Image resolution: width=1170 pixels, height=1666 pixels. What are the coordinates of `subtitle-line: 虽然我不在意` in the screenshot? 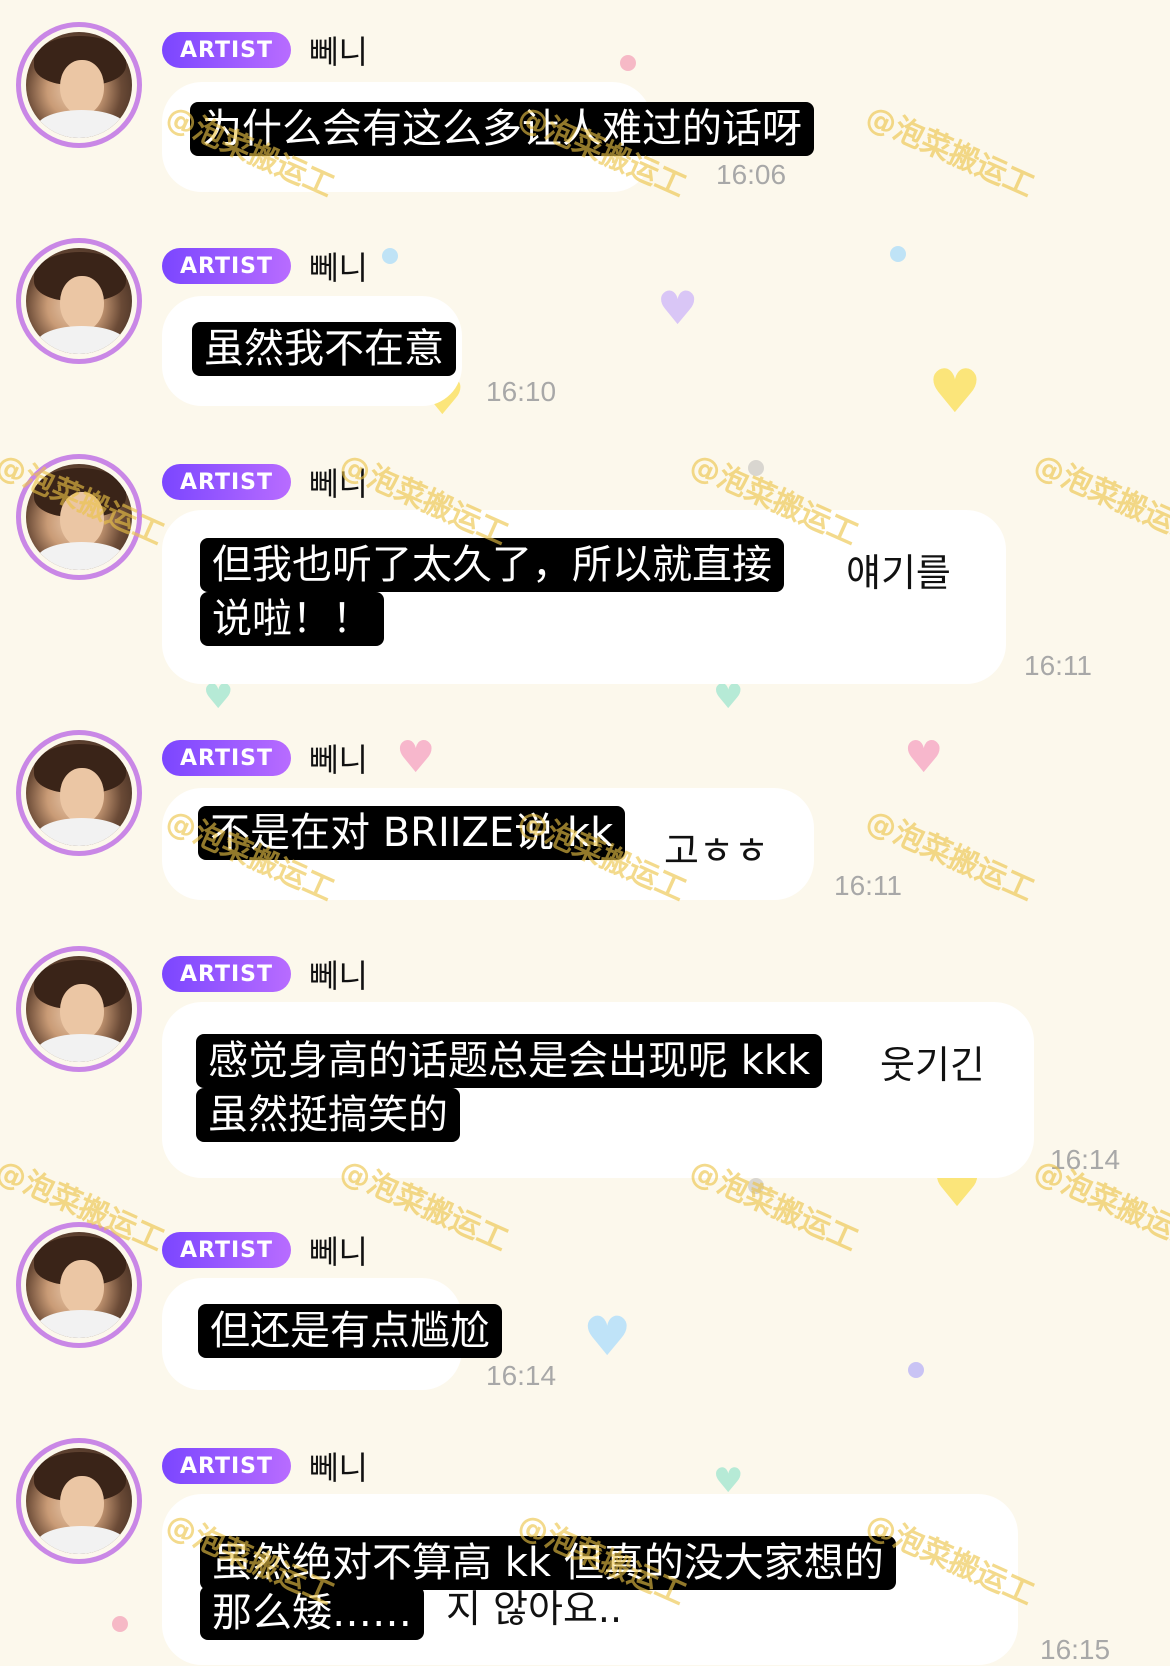 It's located at (324, 349).